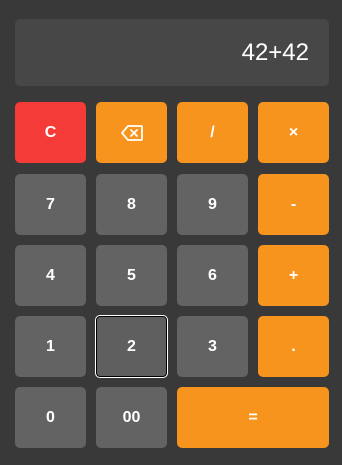 The width and height of the screenshot is (342, 465). Describe the element at coordinates (50, 132) in the screenshot. I see `clear-button: C` at that location.